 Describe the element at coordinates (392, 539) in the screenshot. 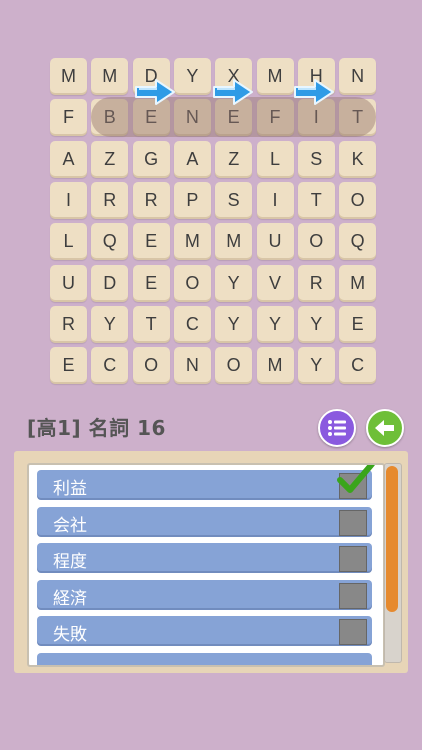

I see `scrollbar-thumb` at that location.